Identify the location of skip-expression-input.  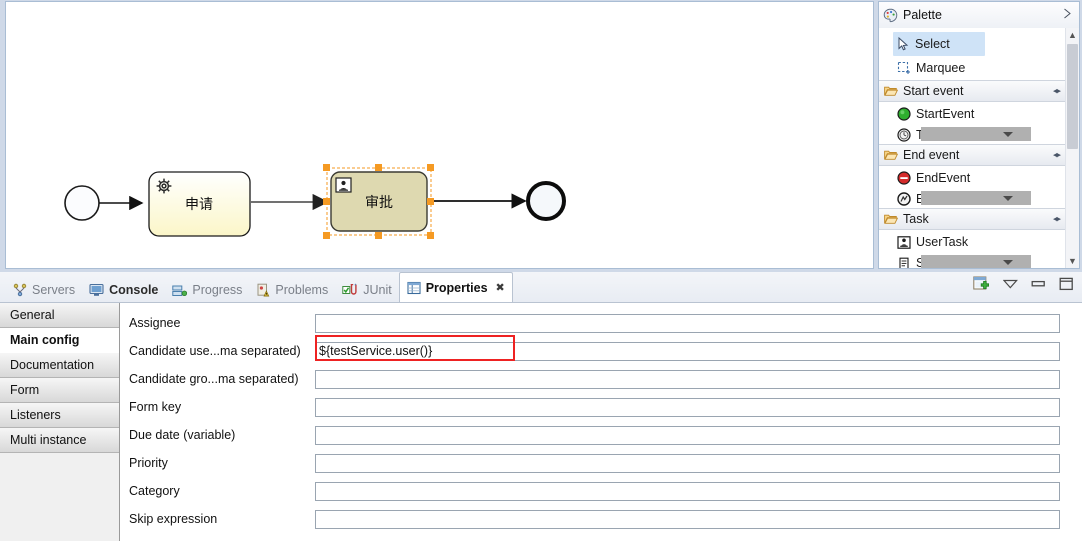
(687, 519).